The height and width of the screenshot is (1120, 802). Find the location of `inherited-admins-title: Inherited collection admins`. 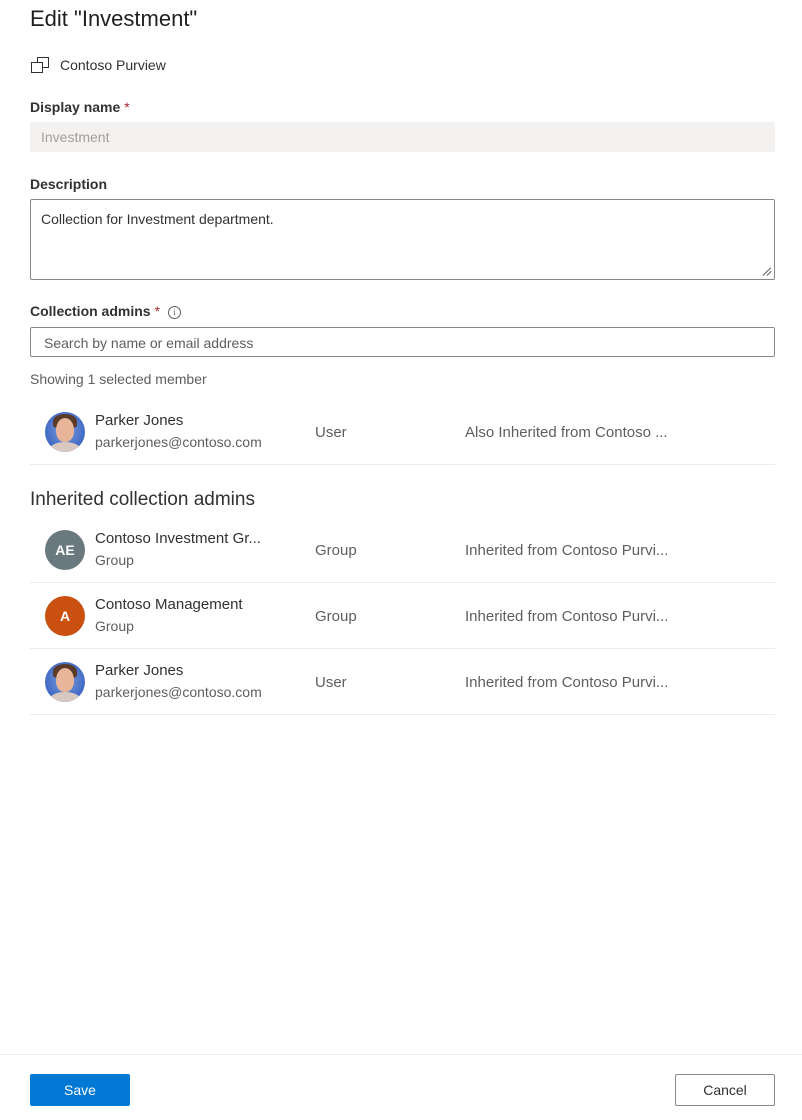

inherited-admins-title: Inherited collection admins is located at coordinates (142, 499).